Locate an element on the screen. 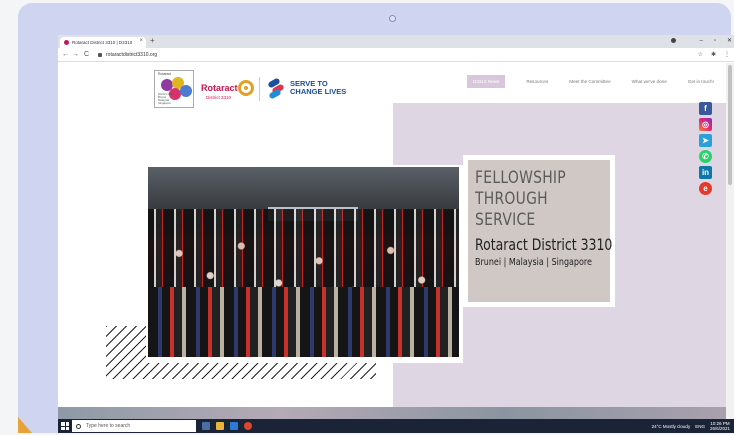 The image size is (734, 435). instagram-icon: ◎ is located at coordinates (705, 124).